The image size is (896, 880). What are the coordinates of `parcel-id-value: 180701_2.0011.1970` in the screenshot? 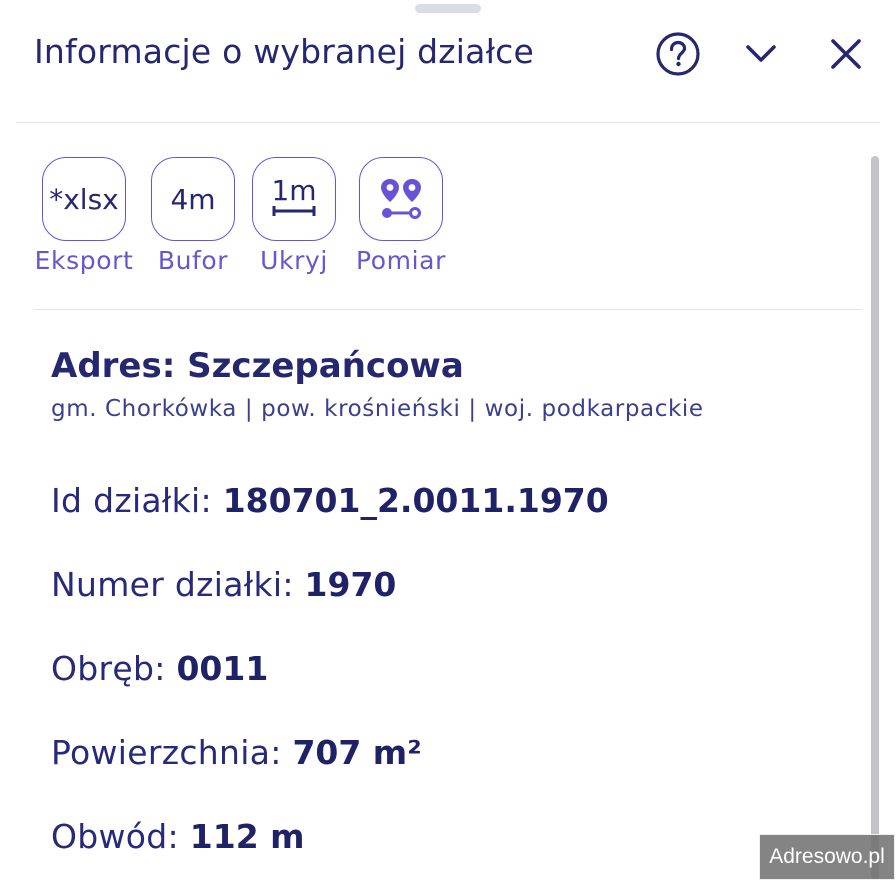 It's located at (415, 500).